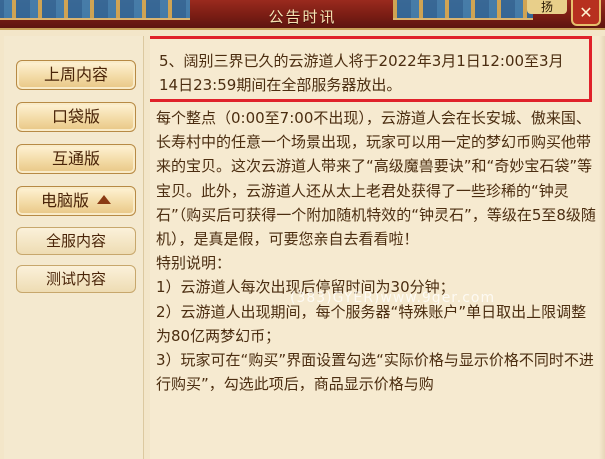  I want to click on scroll-edge, so click(602, 247).